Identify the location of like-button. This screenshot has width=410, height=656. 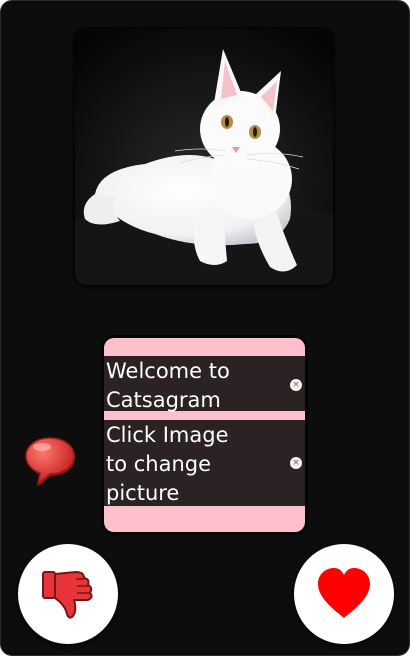
(344, 594).